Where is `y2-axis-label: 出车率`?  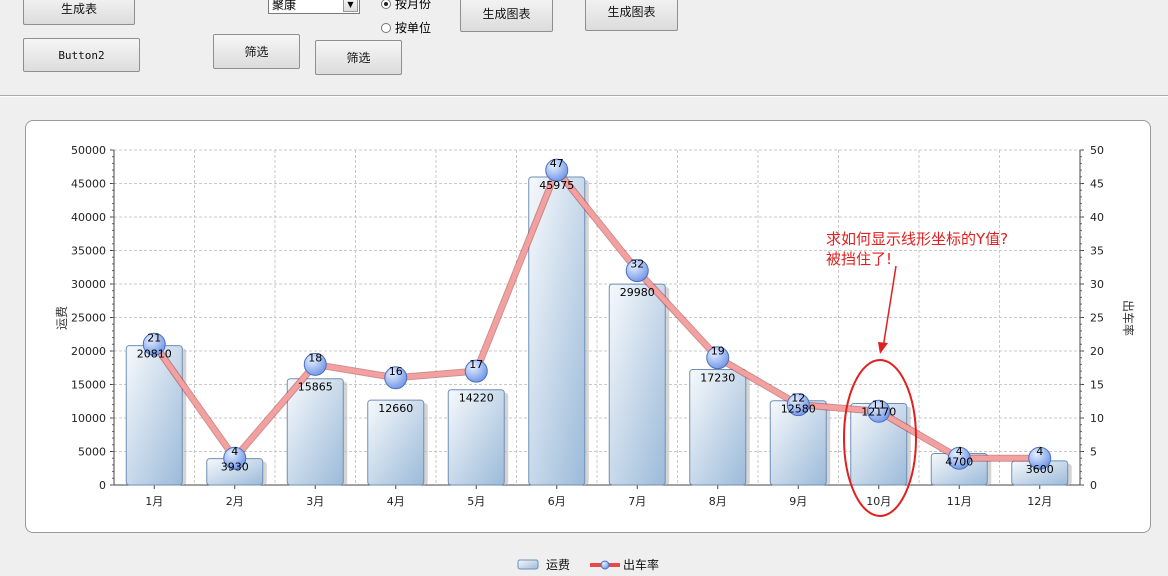 y2-axis-label: 出车率 is located at coordinates (1128, 318).